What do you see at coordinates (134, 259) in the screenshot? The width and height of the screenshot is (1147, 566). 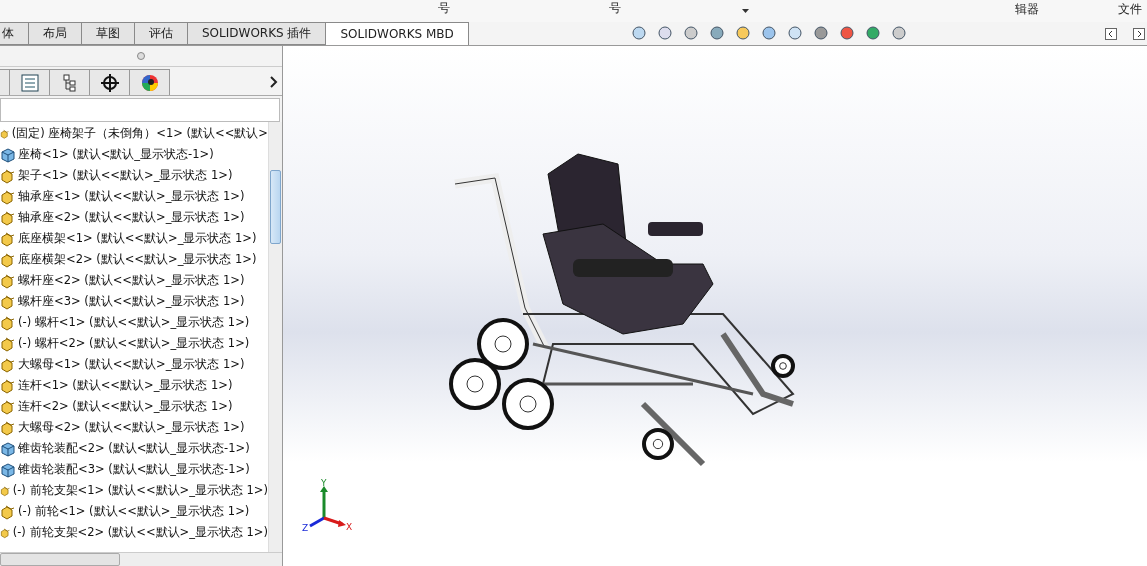 I see `tree-item: 底座横架<2> (默认<<默认>_显示状态 1>)` at bounding box center [134, 259].